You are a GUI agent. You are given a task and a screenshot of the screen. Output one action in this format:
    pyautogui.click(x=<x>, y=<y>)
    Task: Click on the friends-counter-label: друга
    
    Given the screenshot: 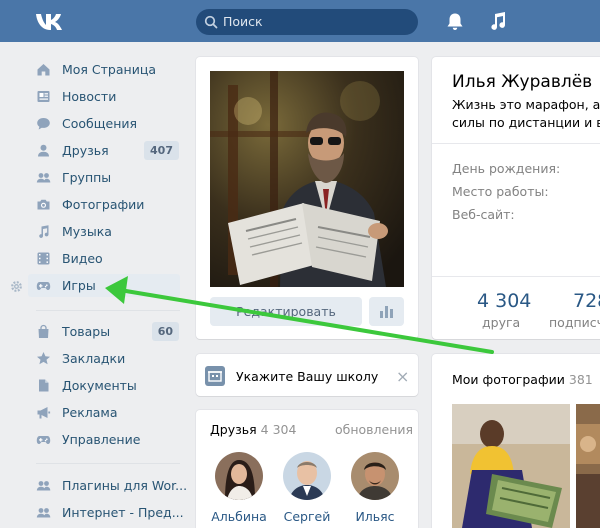 What is the action you would take?
    pyautogui.click(x=501, y=322)
    